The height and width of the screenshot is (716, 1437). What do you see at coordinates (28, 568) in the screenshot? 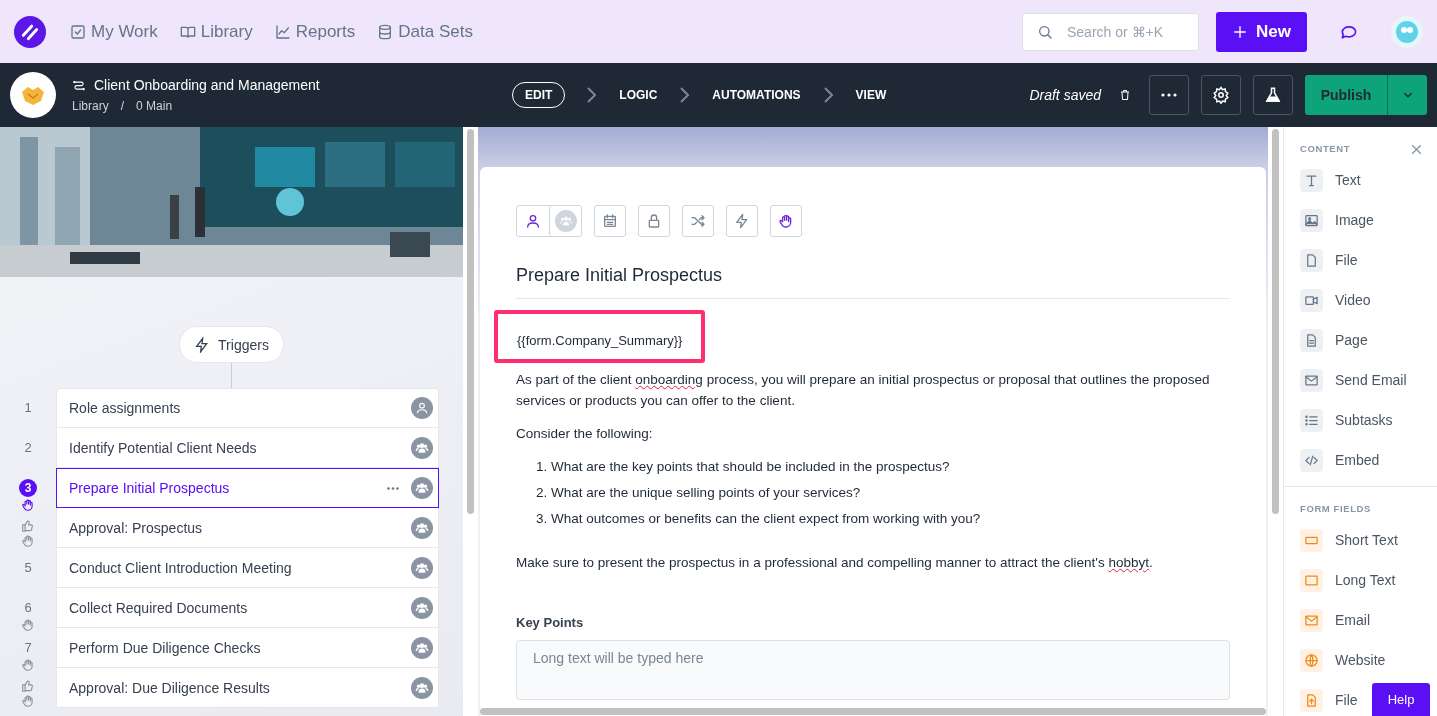
I see `step-number: 5` at bounding box center [28, 568].